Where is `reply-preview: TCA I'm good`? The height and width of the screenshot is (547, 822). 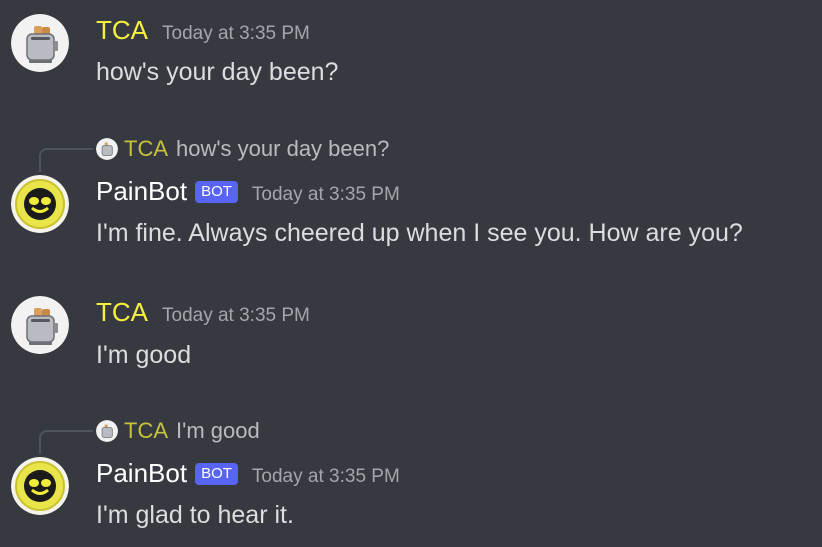 reply-preview: TCA I'm good is located at coordinates (178, 431).